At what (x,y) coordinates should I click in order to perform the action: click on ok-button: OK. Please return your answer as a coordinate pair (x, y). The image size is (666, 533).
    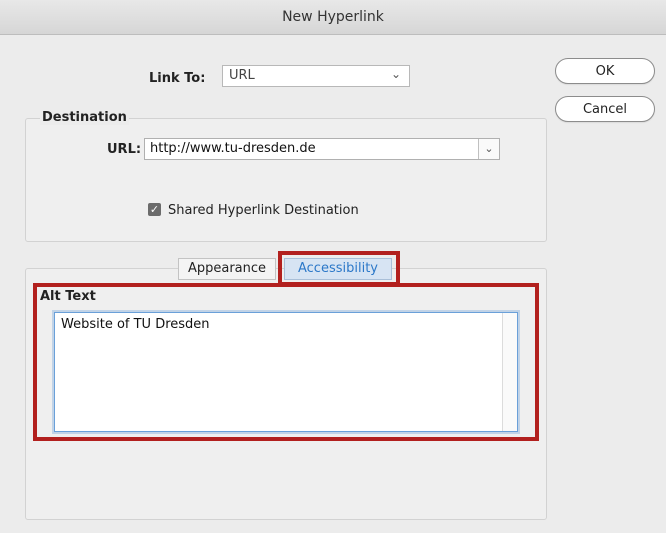
    Looking at the image, I should click on (605, 71).